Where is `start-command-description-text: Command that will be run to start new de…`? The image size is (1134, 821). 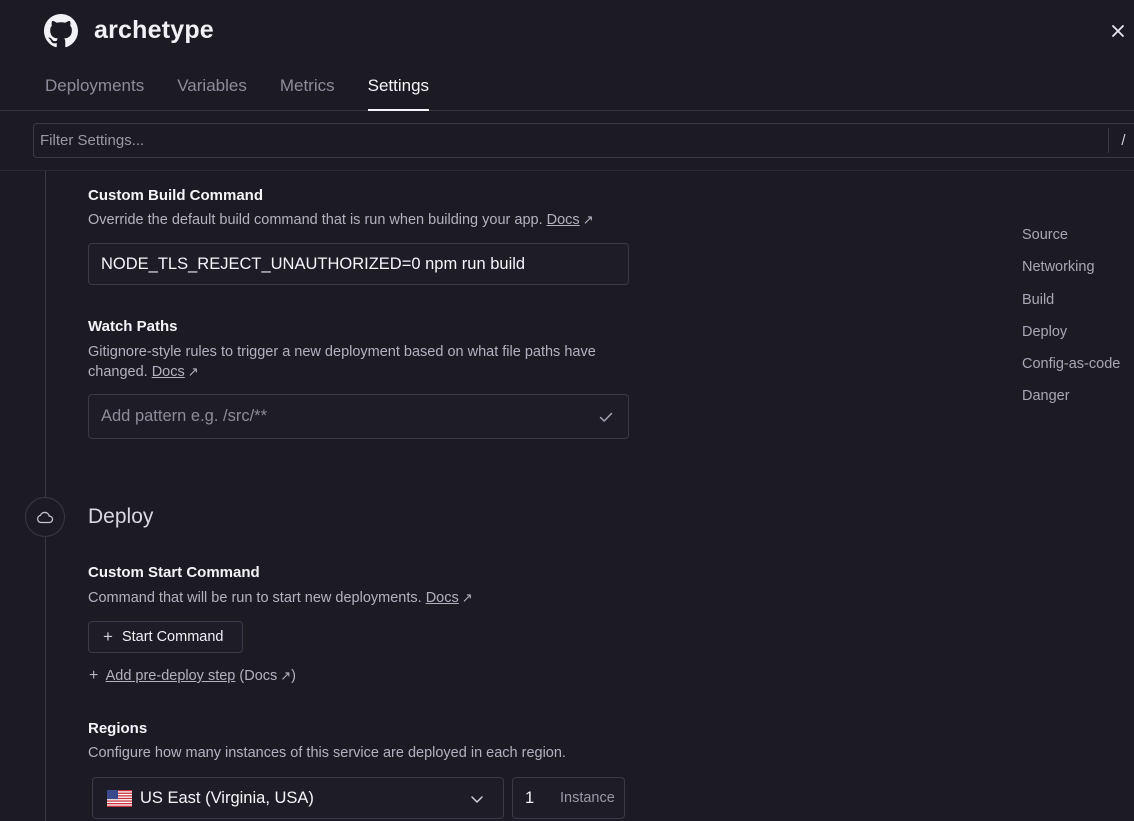
start-command-description-text: Command that will be run to start new de… is located at coordinates (255, 598).